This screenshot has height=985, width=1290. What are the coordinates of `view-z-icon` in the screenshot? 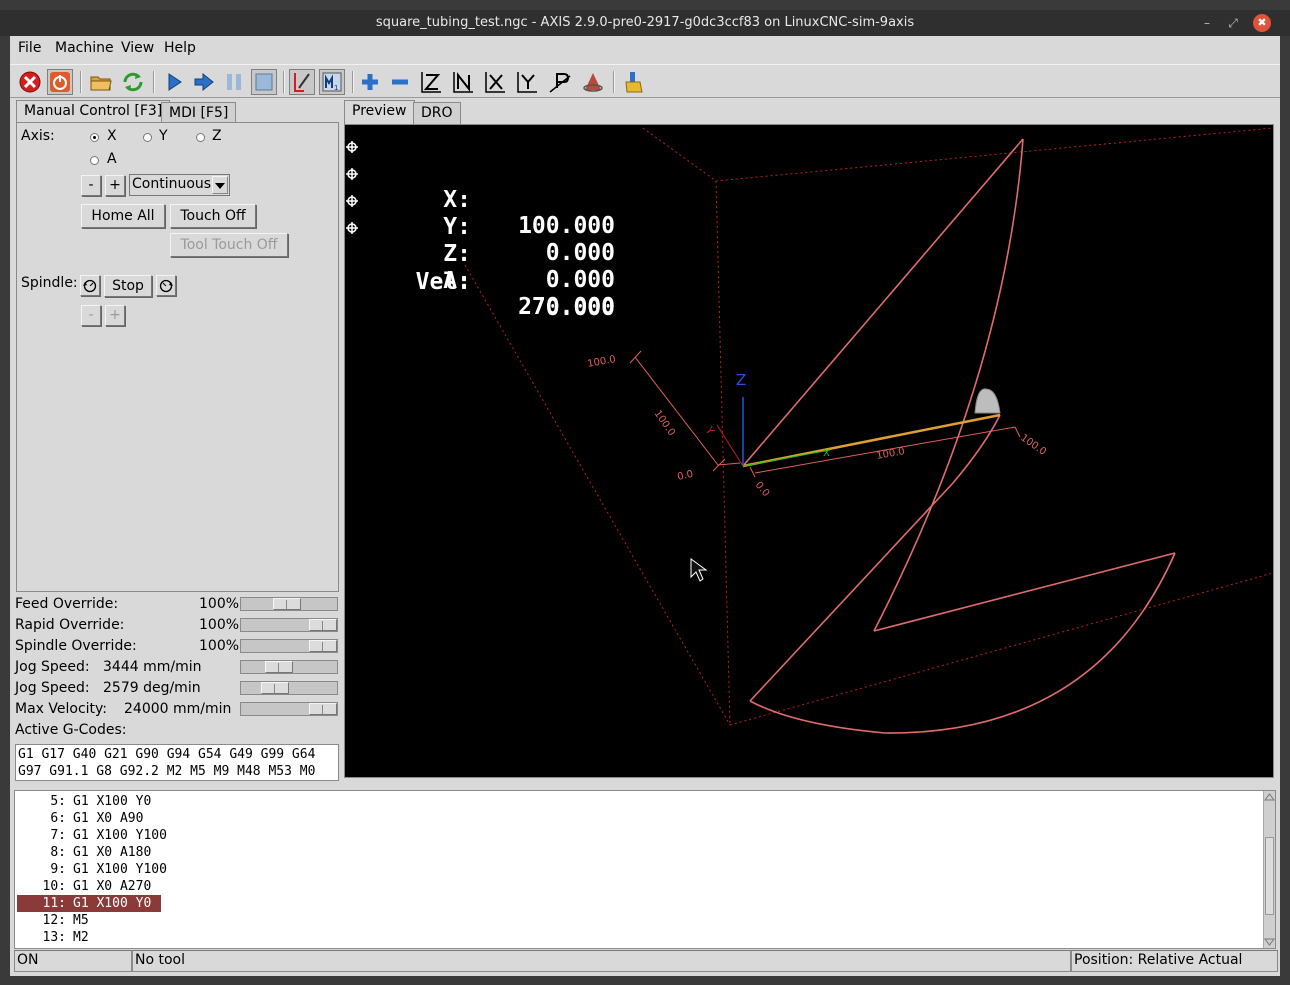 It's located at (431, 82).